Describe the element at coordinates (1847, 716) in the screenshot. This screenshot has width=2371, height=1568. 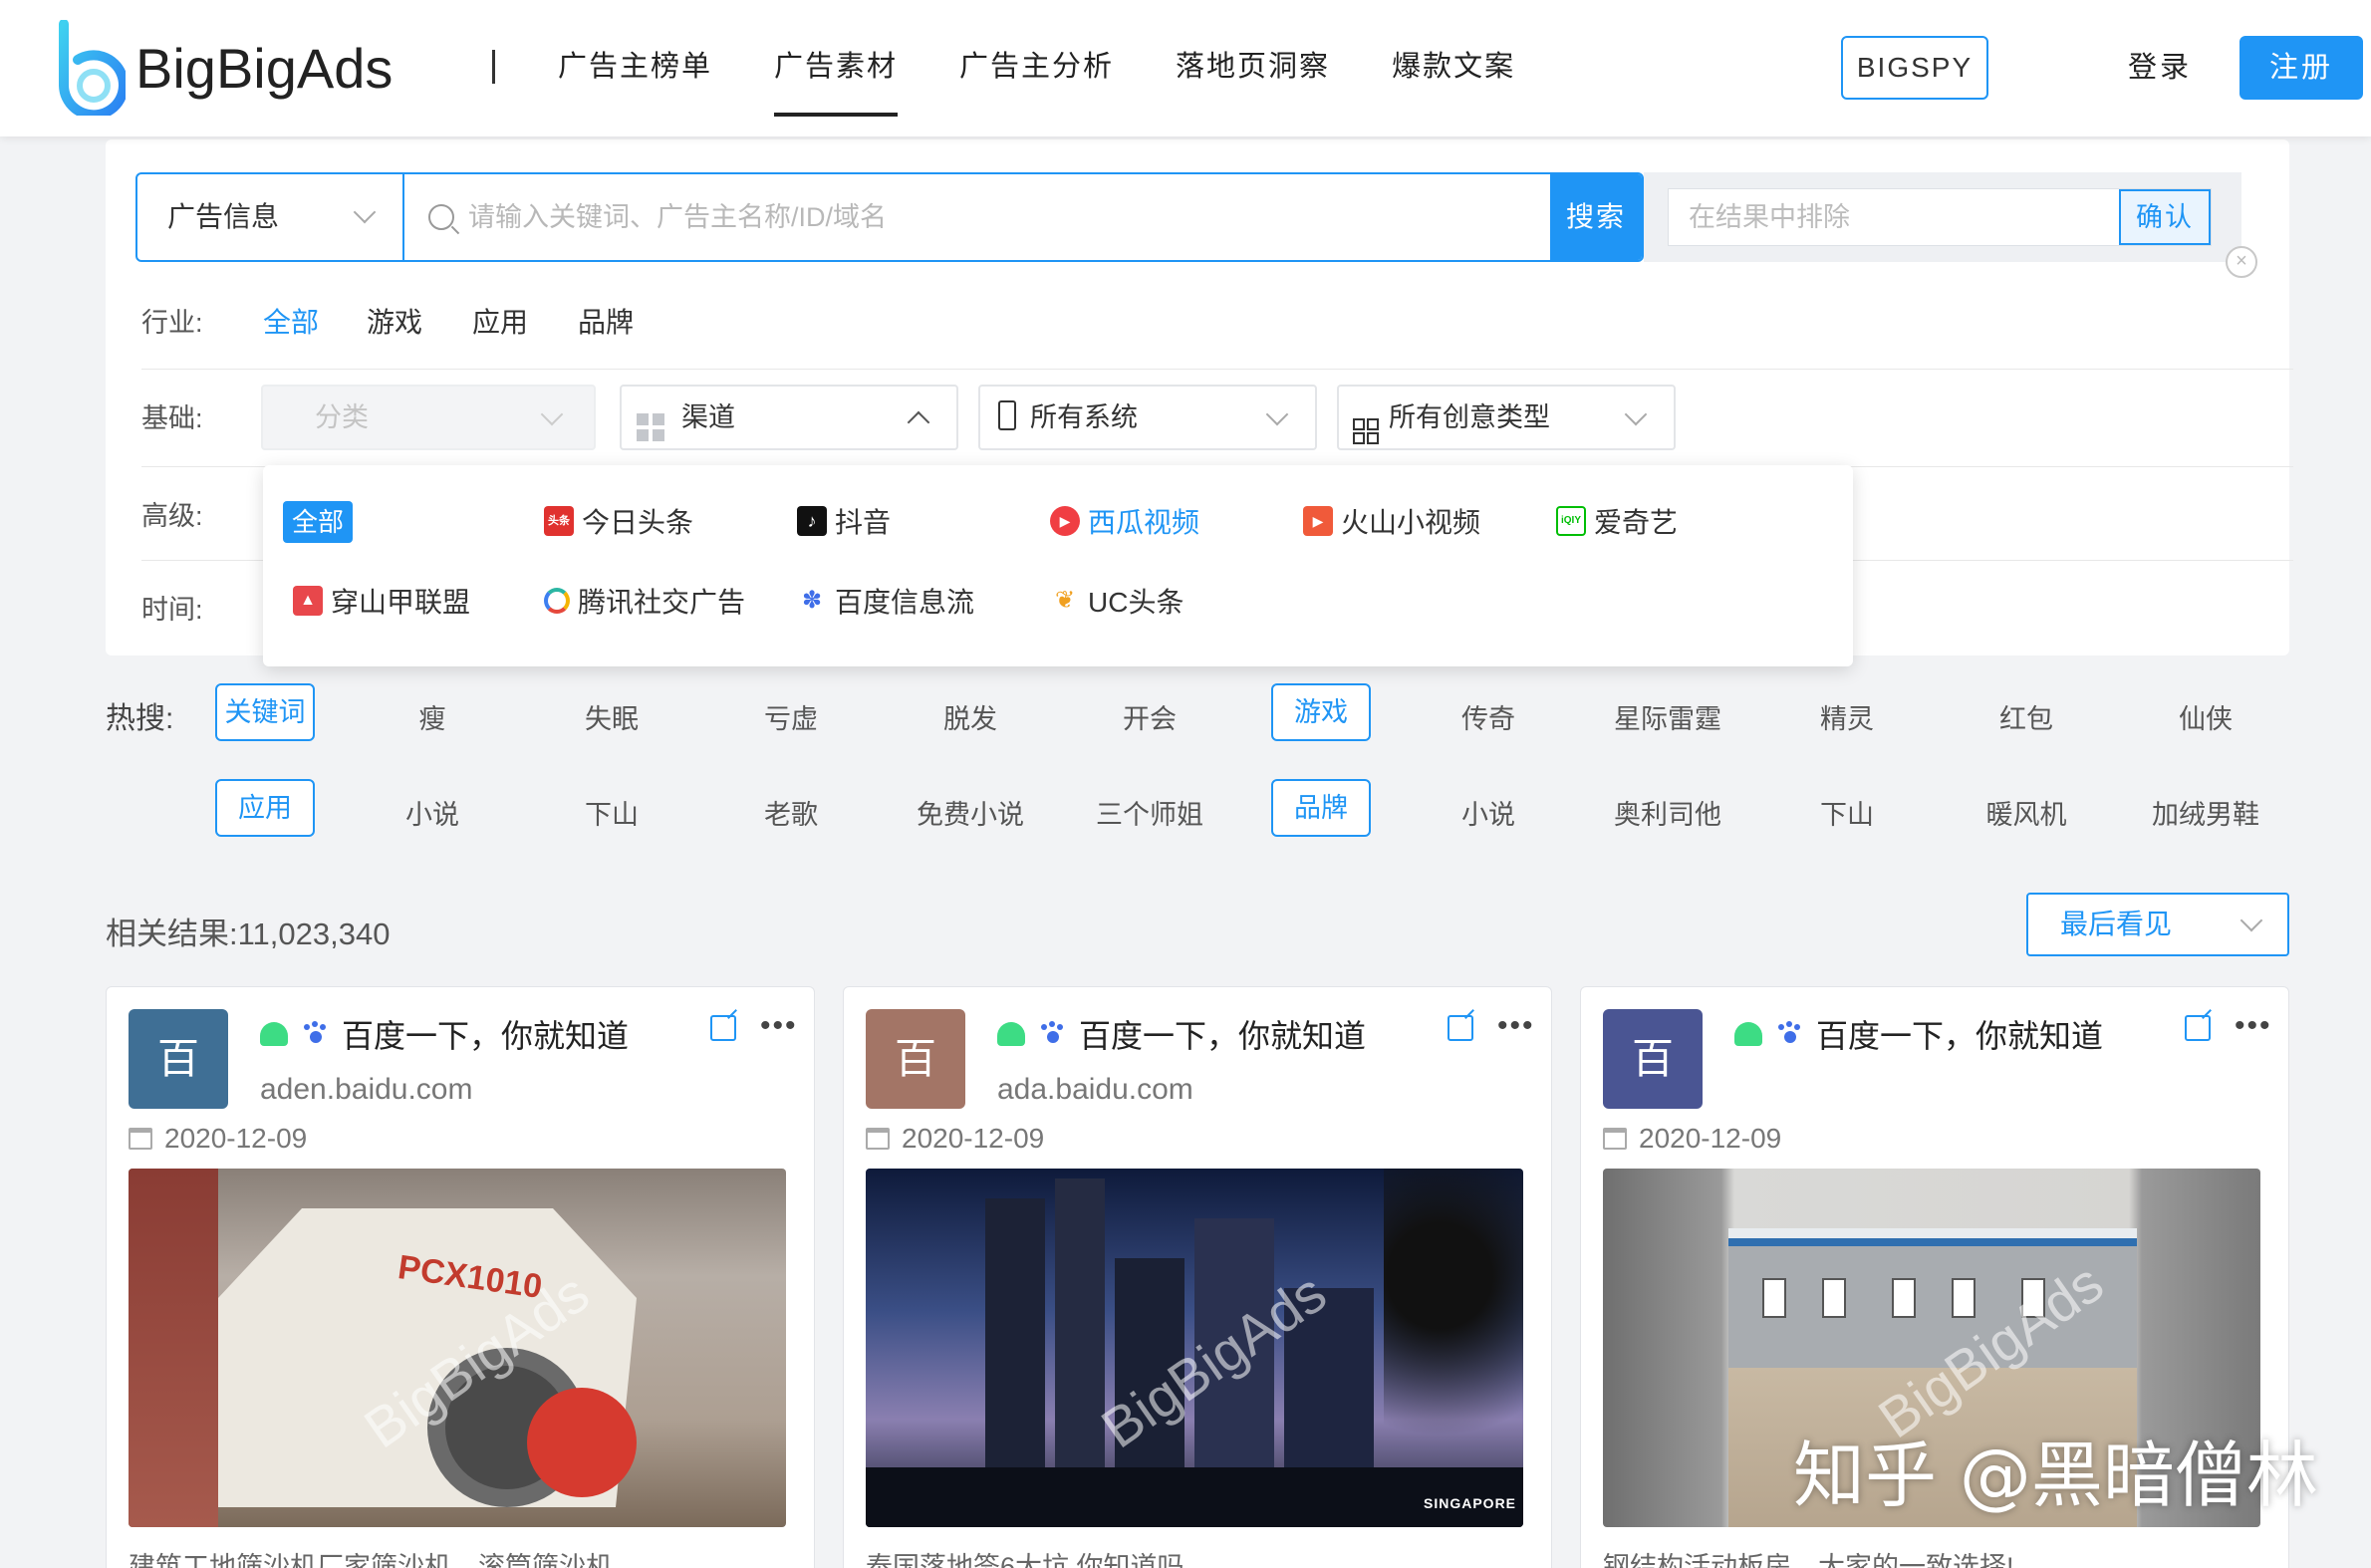
I see `hot-item: 精灵` at that location.